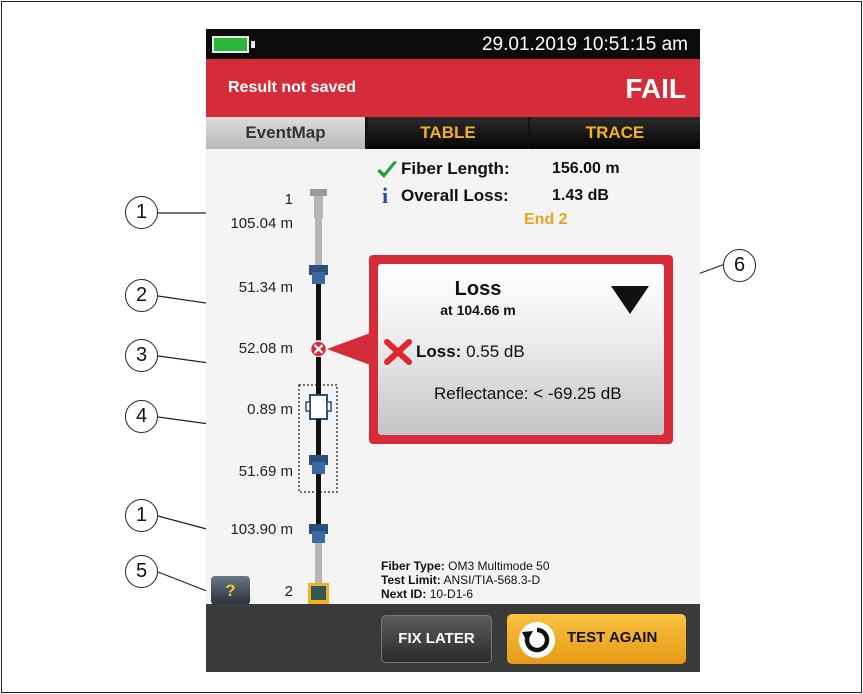 Image resolution: width=863 pixels, height=694 pixels. I want to click on segment-length: 103.90 m, so click(261, 529).